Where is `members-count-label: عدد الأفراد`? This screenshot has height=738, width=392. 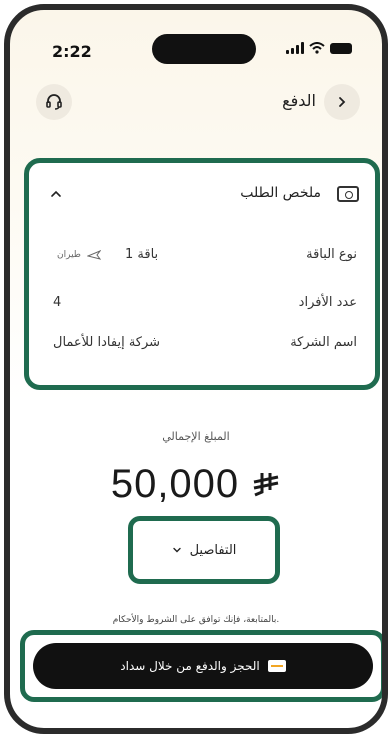 members-count-label: عدد الأفراد is located at coordinates (327, 302).